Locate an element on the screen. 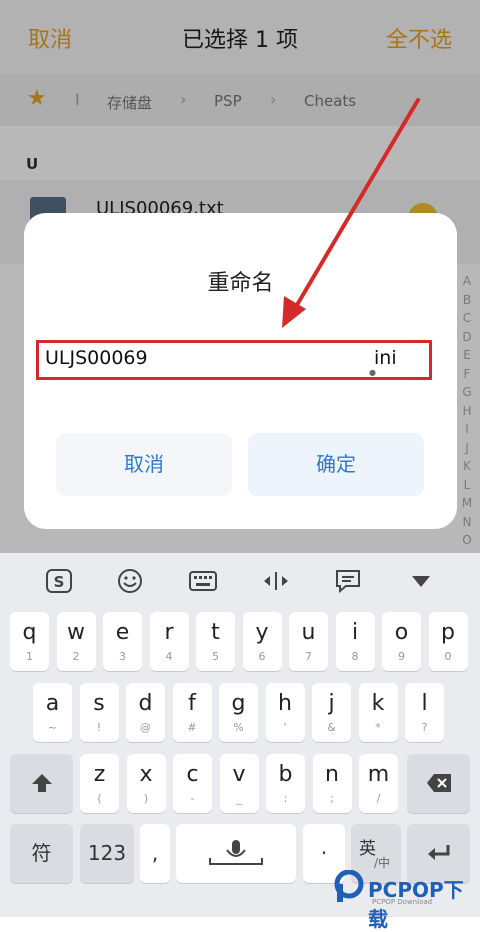 This screenshot has height=932, width=480. key-label: g is located at coordinates (238, 703).